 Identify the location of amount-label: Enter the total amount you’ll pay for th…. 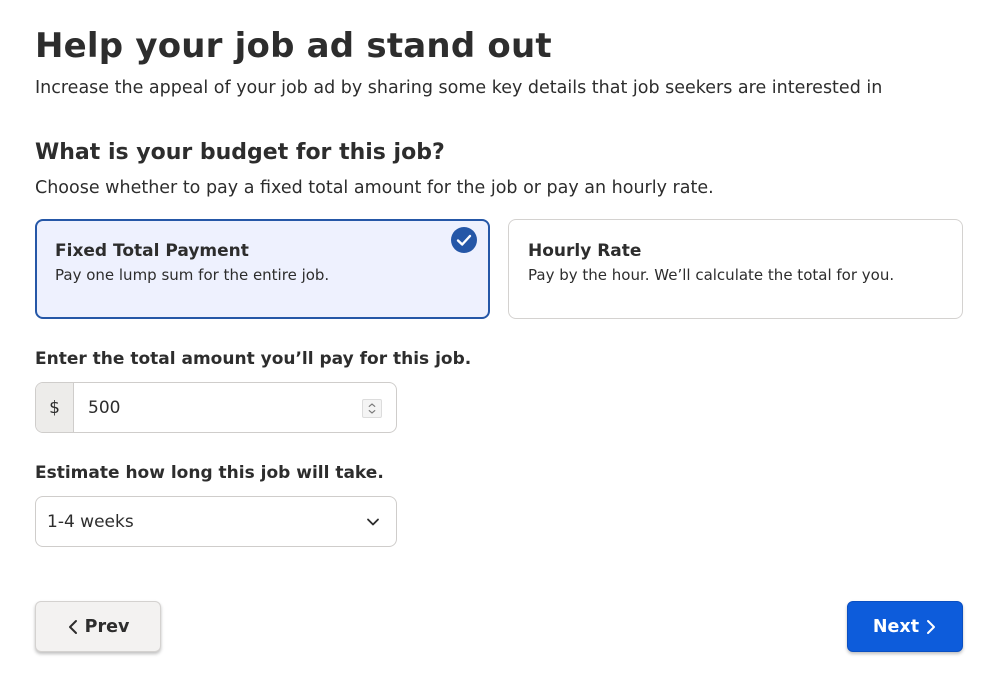
(253, 359).